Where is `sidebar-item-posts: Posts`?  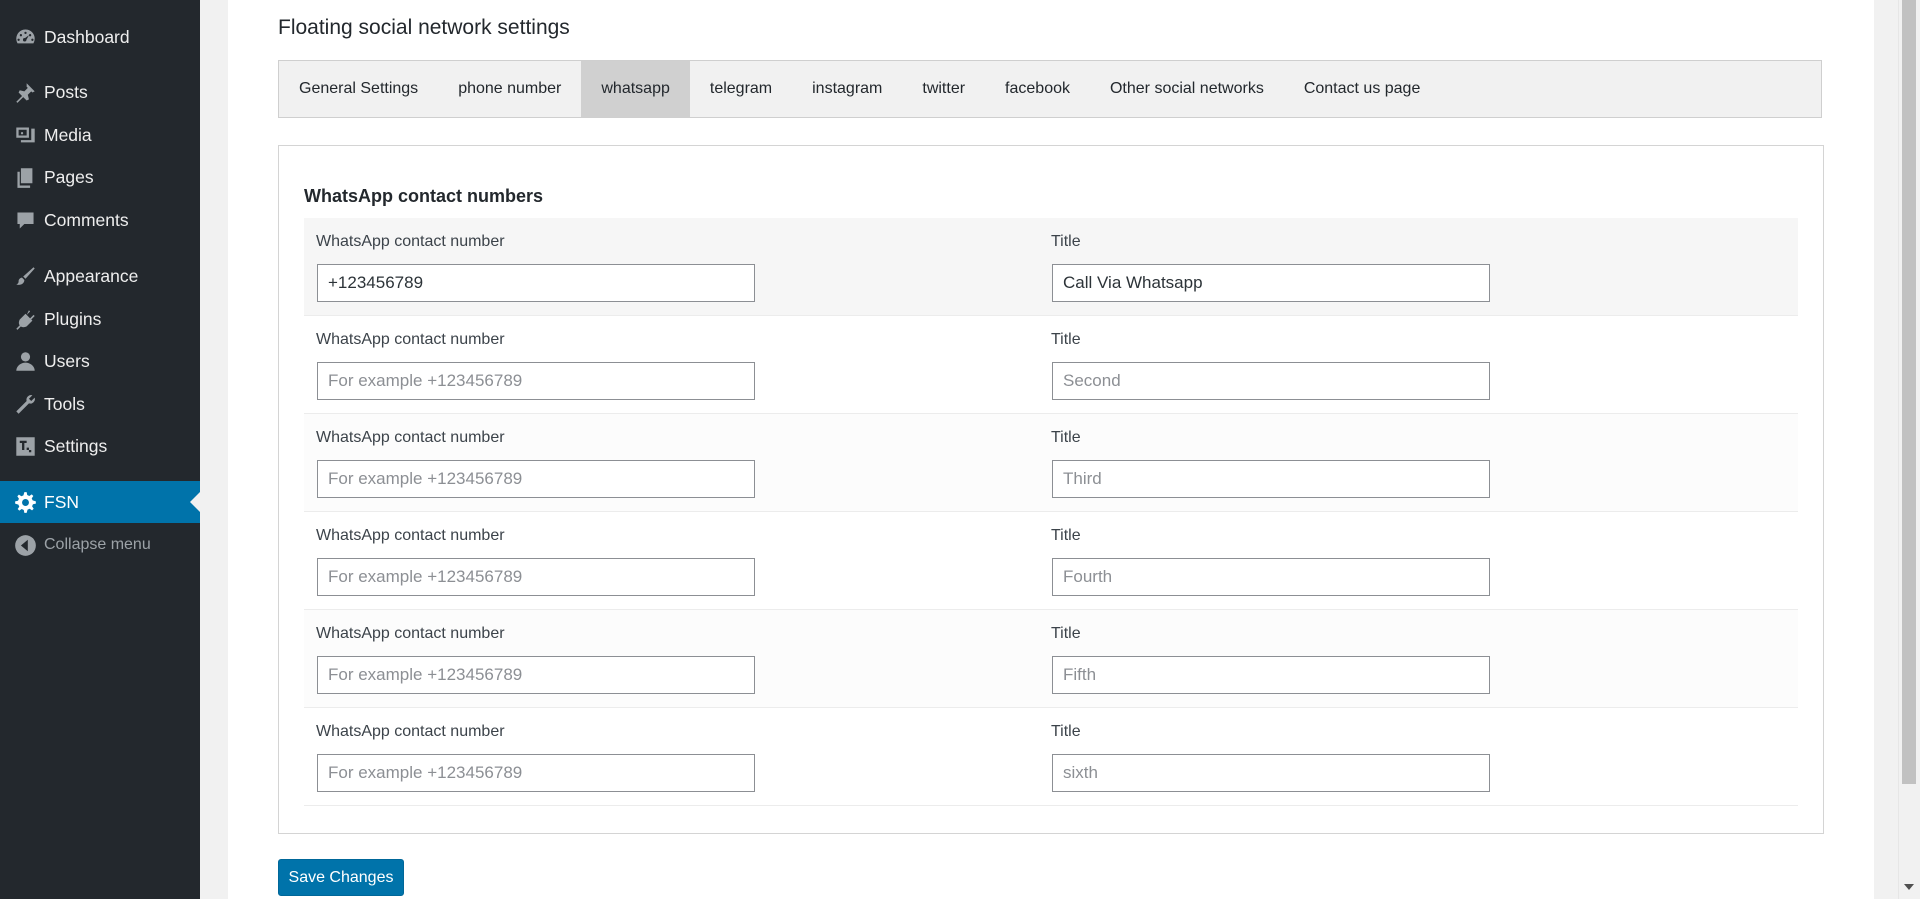 sidebar-item-posts: Posts is located at coordinates (100, 92).